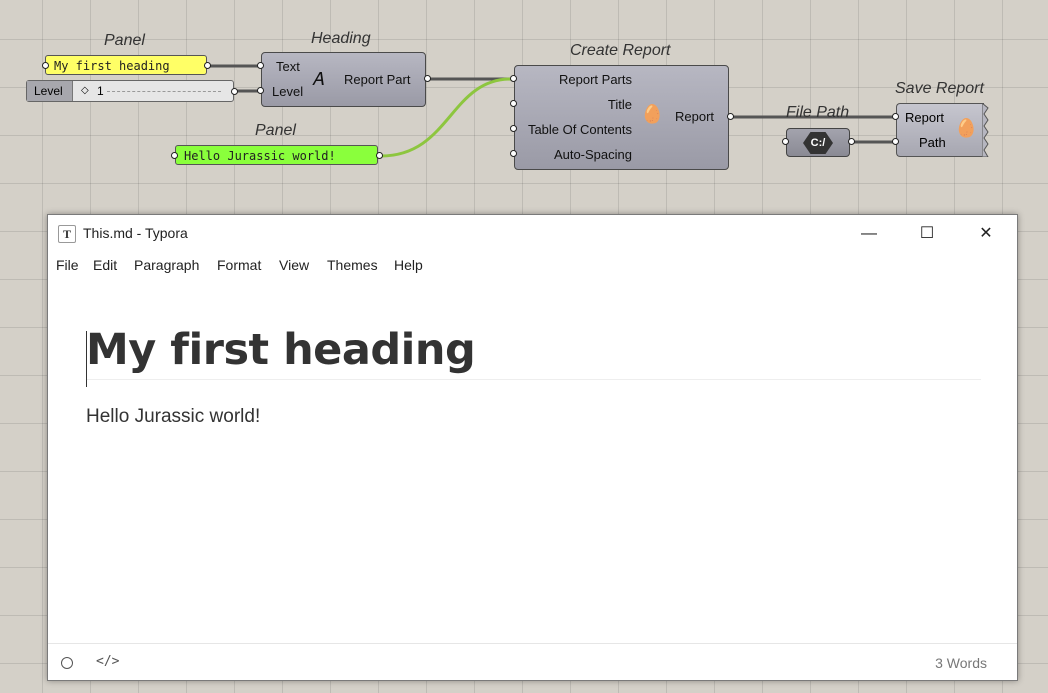  I want to click on menu-paragraph: Paragraph, so click(166, 265).